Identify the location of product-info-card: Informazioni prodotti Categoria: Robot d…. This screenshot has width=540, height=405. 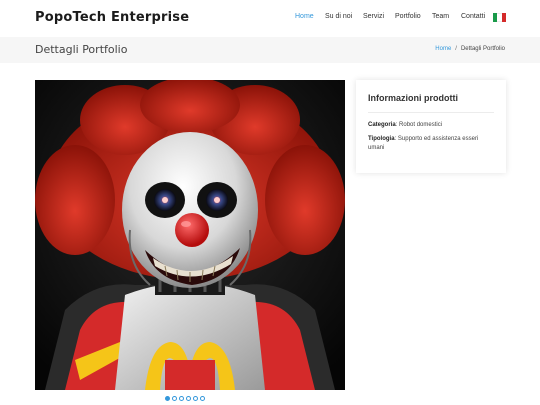
(431, 126).